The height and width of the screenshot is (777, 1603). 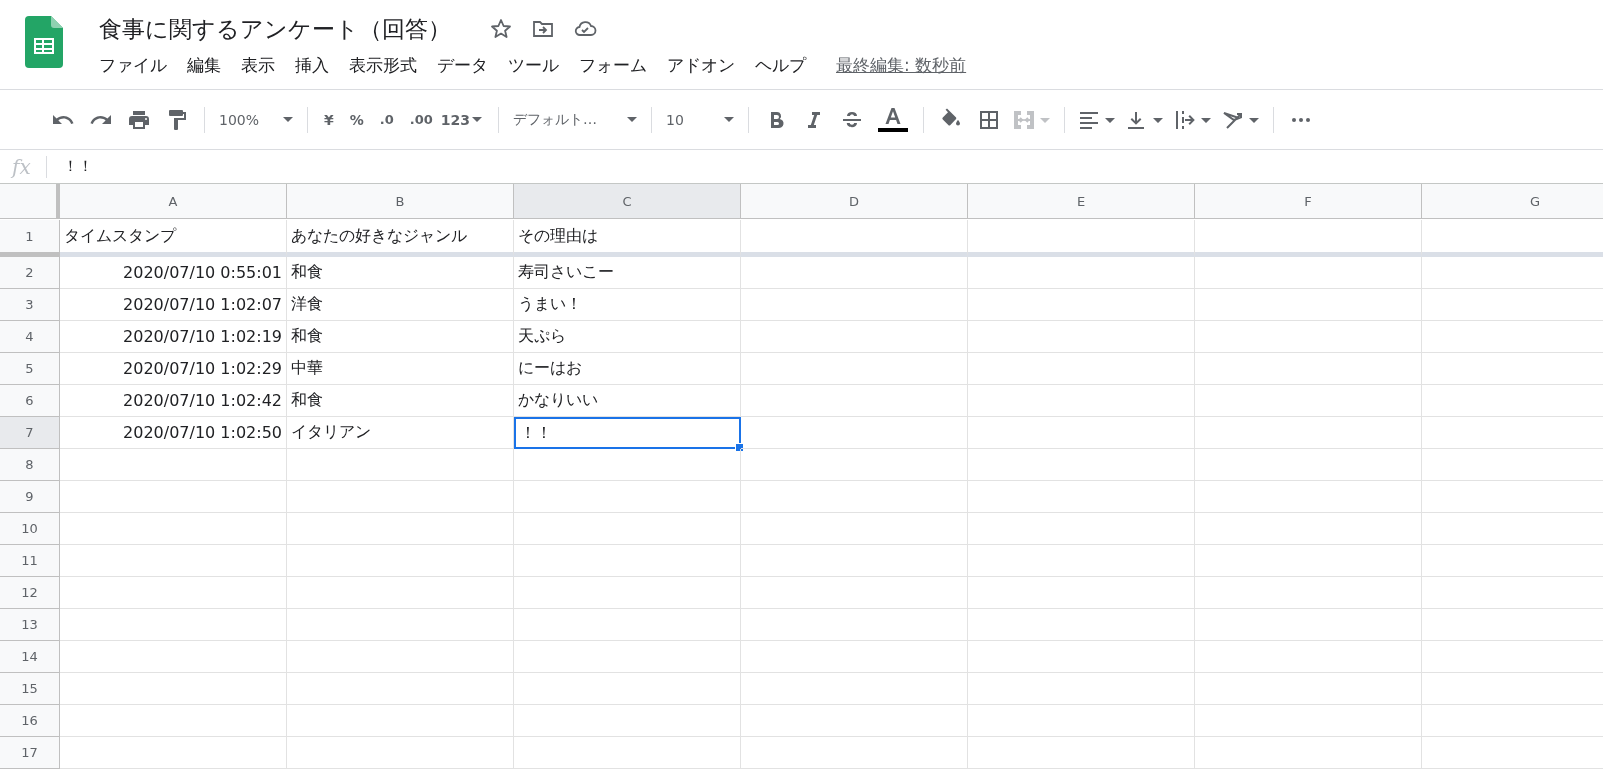 I want to click on row-header: 14, so click(x=30, y=657).